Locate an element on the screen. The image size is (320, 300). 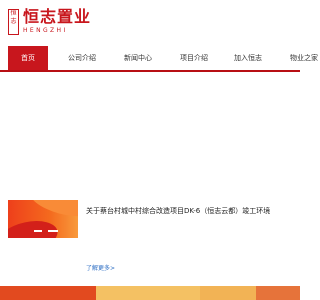
learn-more-link: 了解更多> is located at coordinates (100, 267).